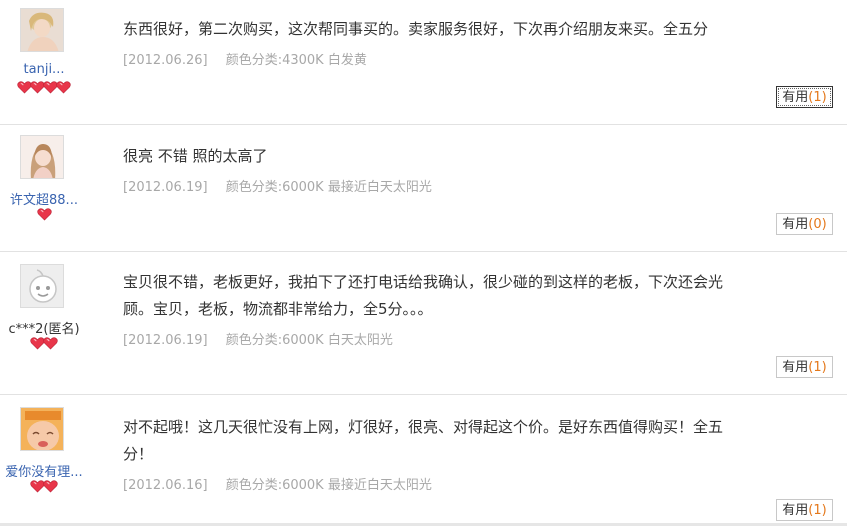 This screenshot has width=847, height=526. I want to click on review-date: [2012.06.26], so click(165, 60).